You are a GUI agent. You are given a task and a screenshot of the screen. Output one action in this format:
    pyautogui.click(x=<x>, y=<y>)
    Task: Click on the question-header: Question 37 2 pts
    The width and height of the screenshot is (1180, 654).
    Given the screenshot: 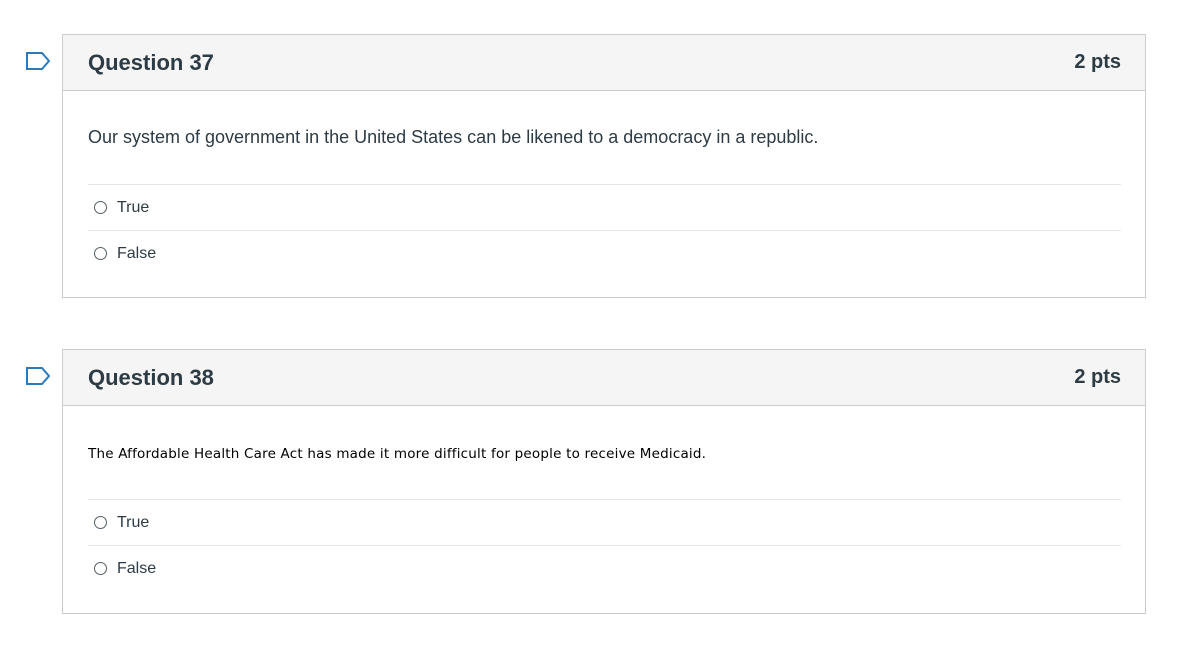 What is the action you would take?
    pyautogui.click(x=604, y=63)
    